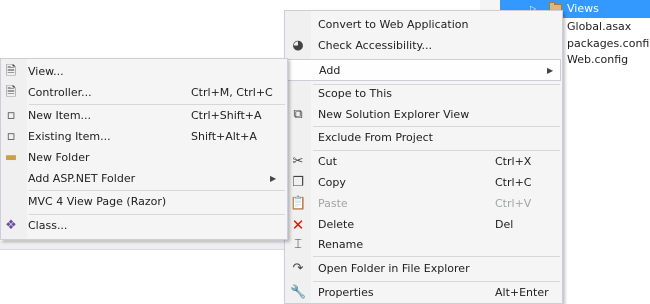 The height and width of the screenshot is (304, 650). What do you see at coordinates (393, 24) in the screenshot?
I see `menu-item-label: Convert to Web Application` at bounding box center [393, 24].